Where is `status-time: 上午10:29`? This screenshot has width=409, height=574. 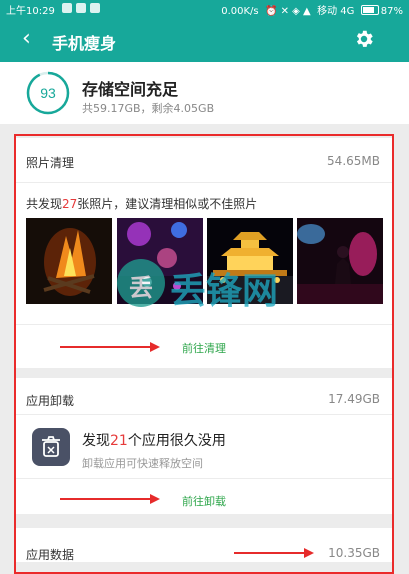
status-time: 上午10:29 is located at coordinates (30, 11).